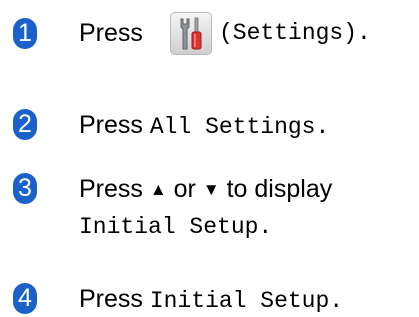 This screenshot has width=419, height=317. I want to click on step-4: 4 Press Initial Setup., so click(209, 299).